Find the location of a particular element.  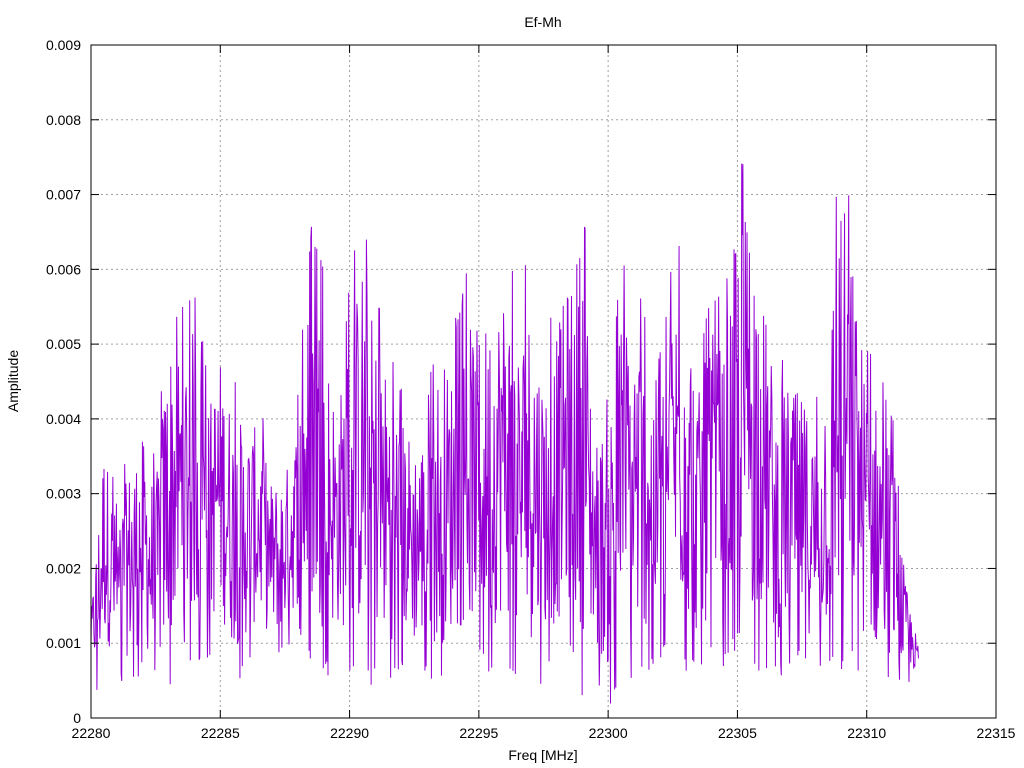

x-tick-label: 22290 is located at coordinates (349, 733).